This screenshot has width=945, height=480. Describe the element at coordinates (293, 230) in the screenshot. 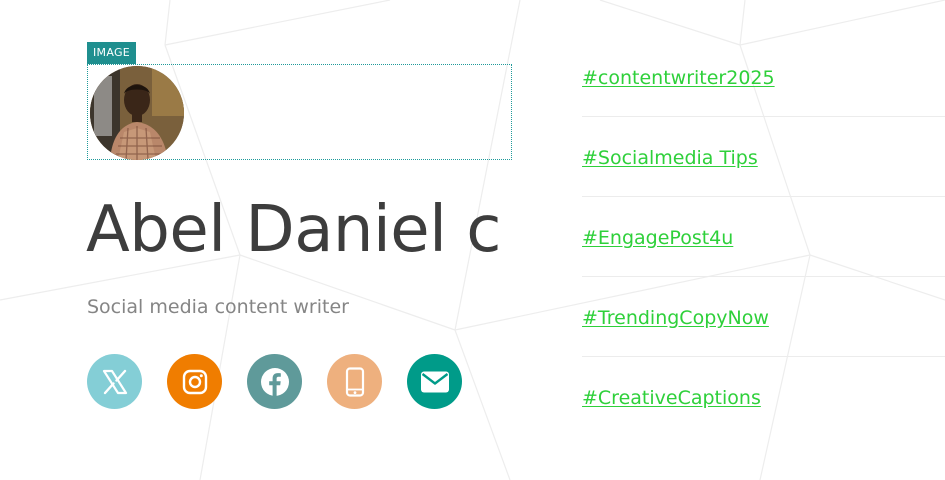

I see `profile-name: Abel Daniel c` at that location.